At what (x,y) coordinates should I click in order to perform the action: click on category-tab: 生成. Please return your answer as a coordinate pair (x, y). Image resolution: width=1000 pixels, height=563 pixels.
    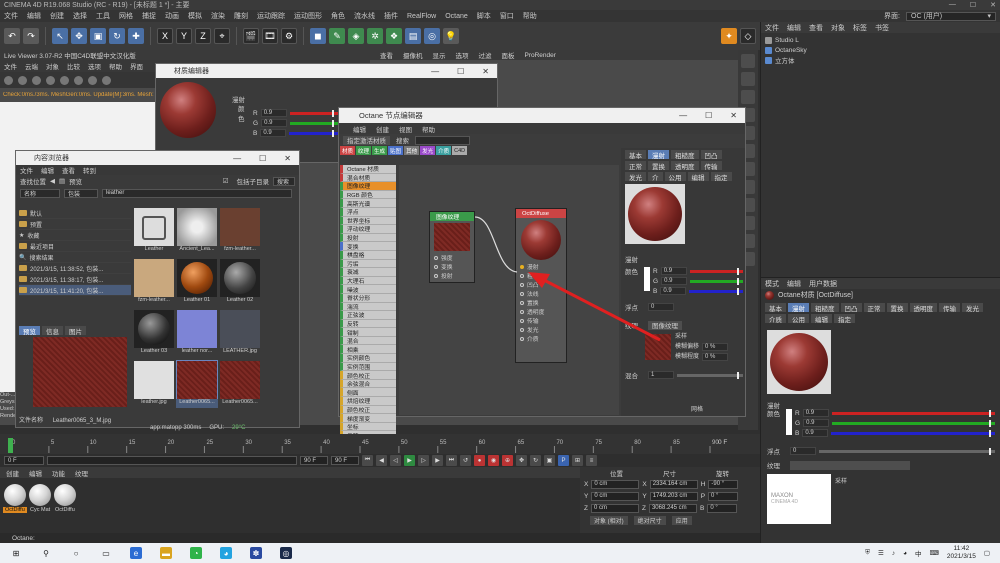
    Looking at the image, I should click on (380, 150).